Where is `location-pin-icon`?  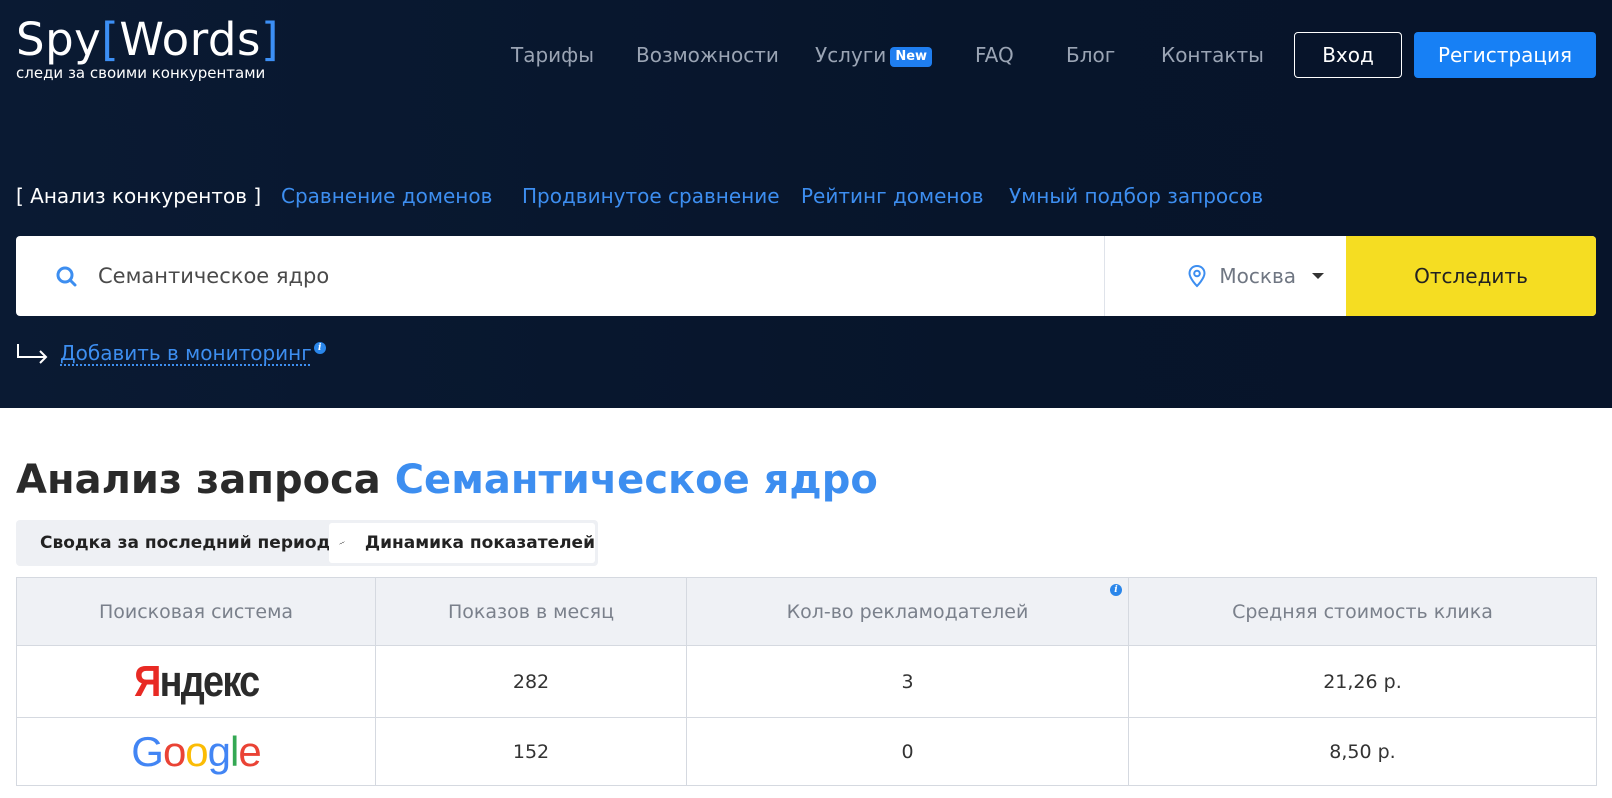
location-pin-icon is located at coordinates (1197, 276).